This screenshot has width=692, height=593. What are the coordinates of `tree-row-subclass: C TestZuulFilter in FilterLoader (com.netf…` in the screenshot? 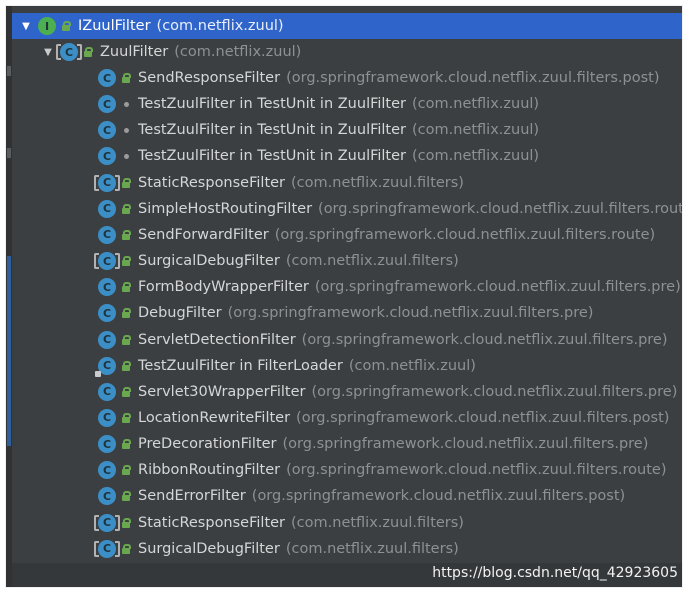 It's located at (347, 366).